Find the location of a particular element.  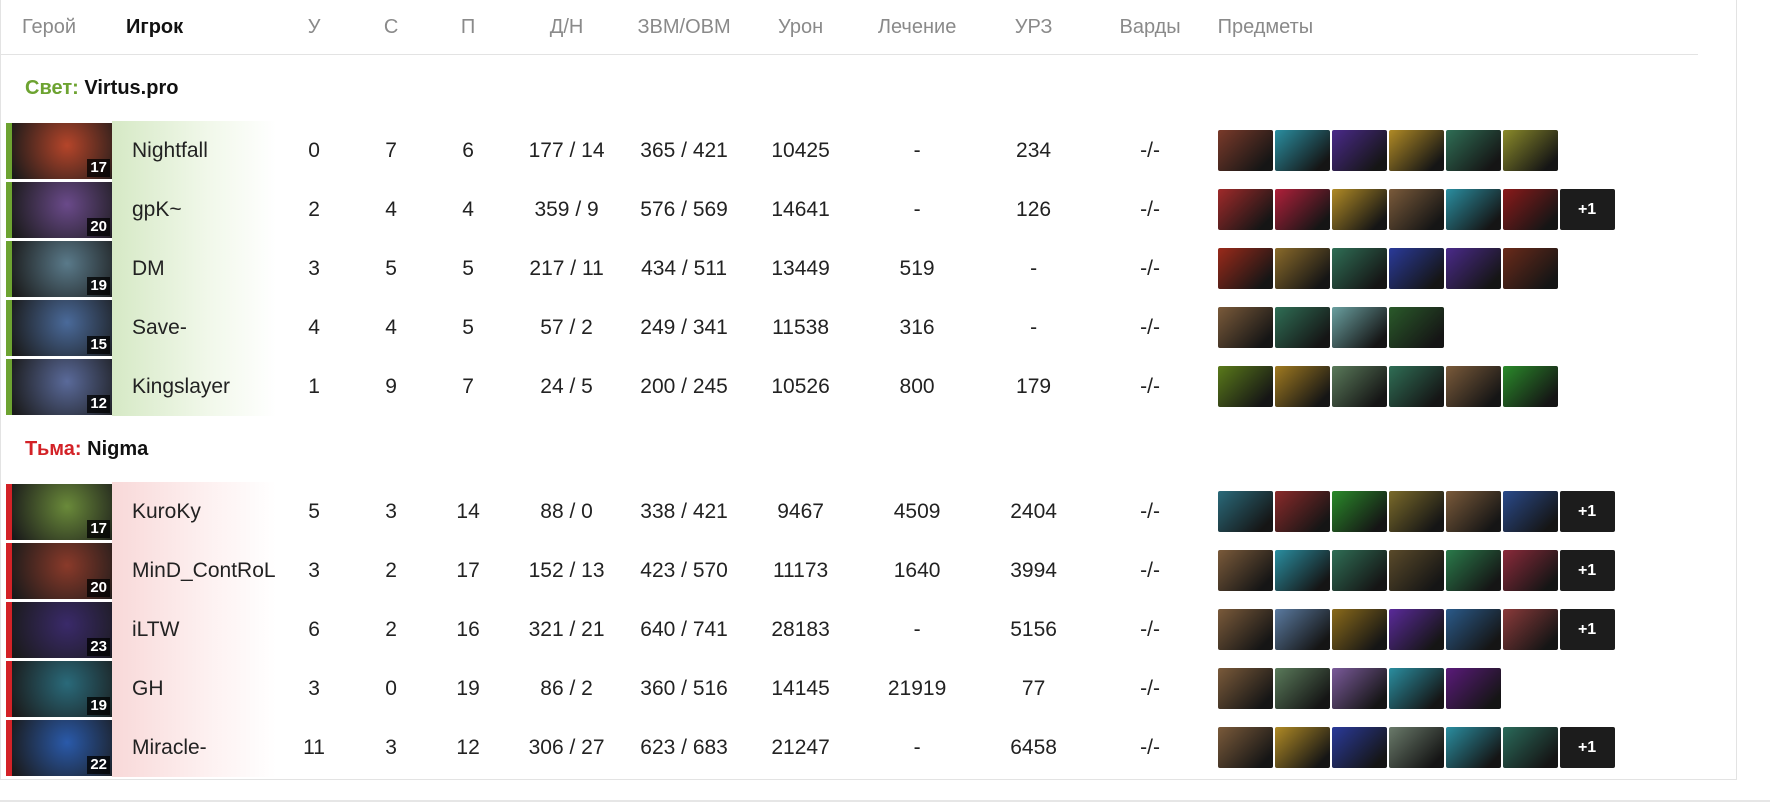

item-red-mask-icon is located at coordinates (1530, 570).